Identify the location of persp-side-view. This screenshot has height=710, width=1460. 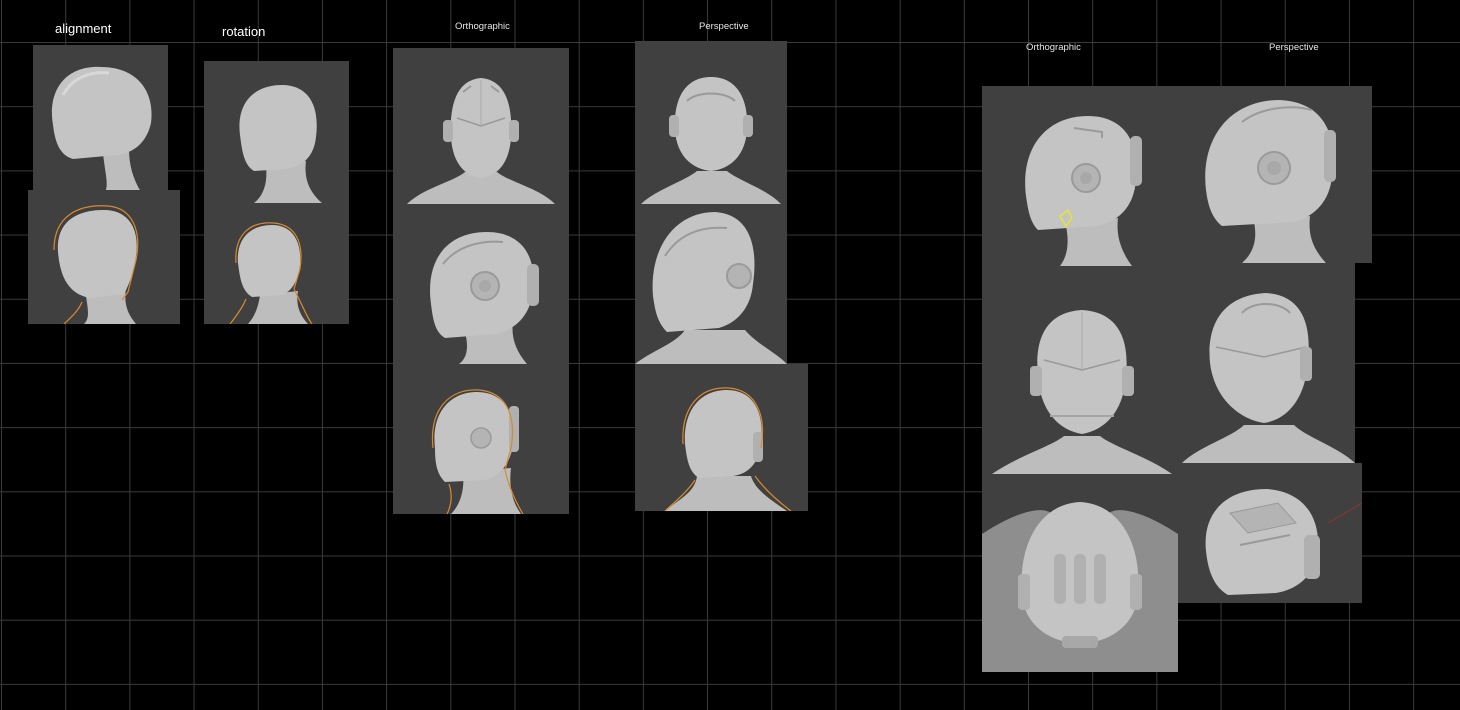
(711, 284).